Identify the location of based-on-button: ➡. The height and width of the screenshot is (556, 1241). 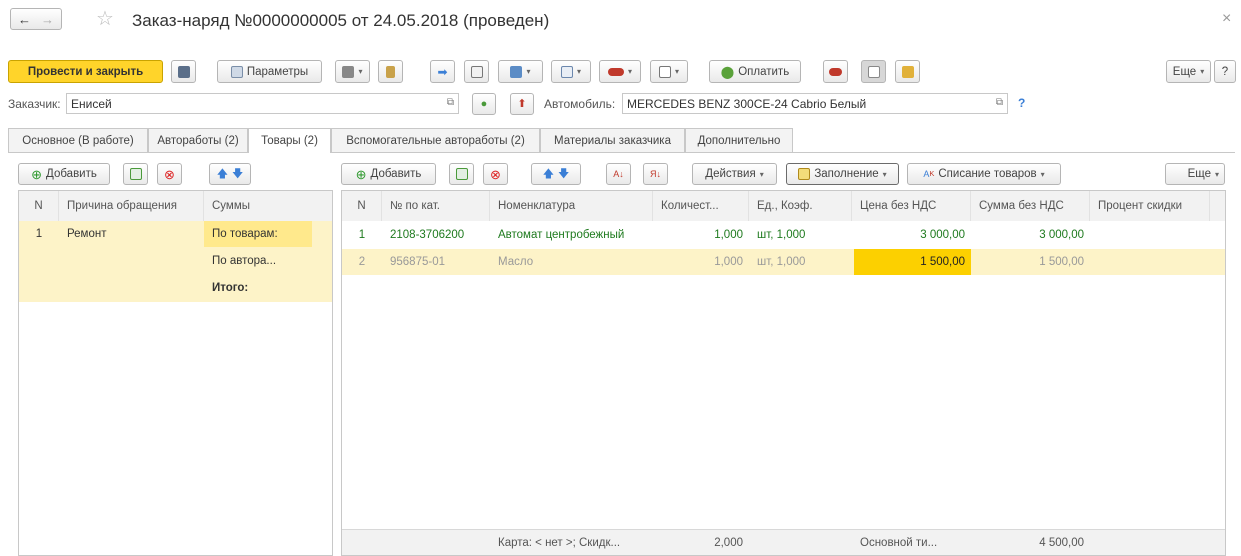
(442, 71).